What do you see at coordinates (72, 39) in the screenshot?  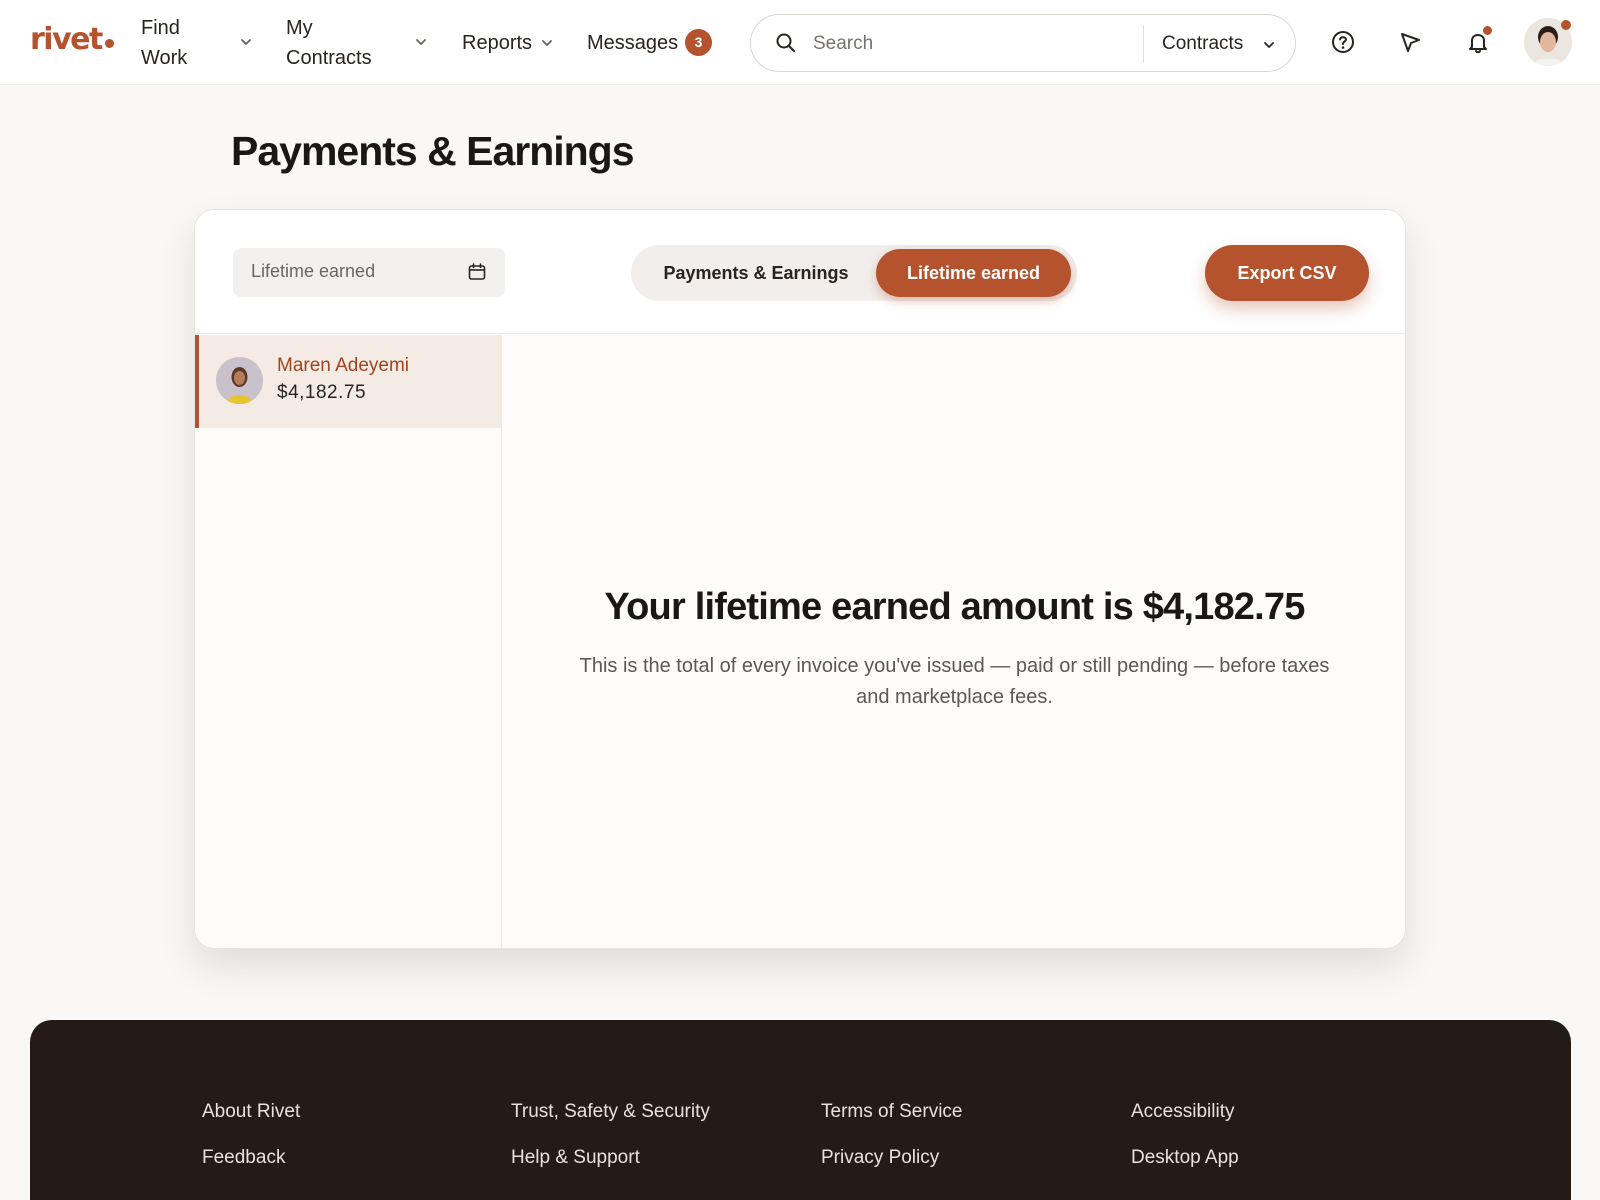 I see `rivet-logo: rivet` at bounding box center [72, 39].